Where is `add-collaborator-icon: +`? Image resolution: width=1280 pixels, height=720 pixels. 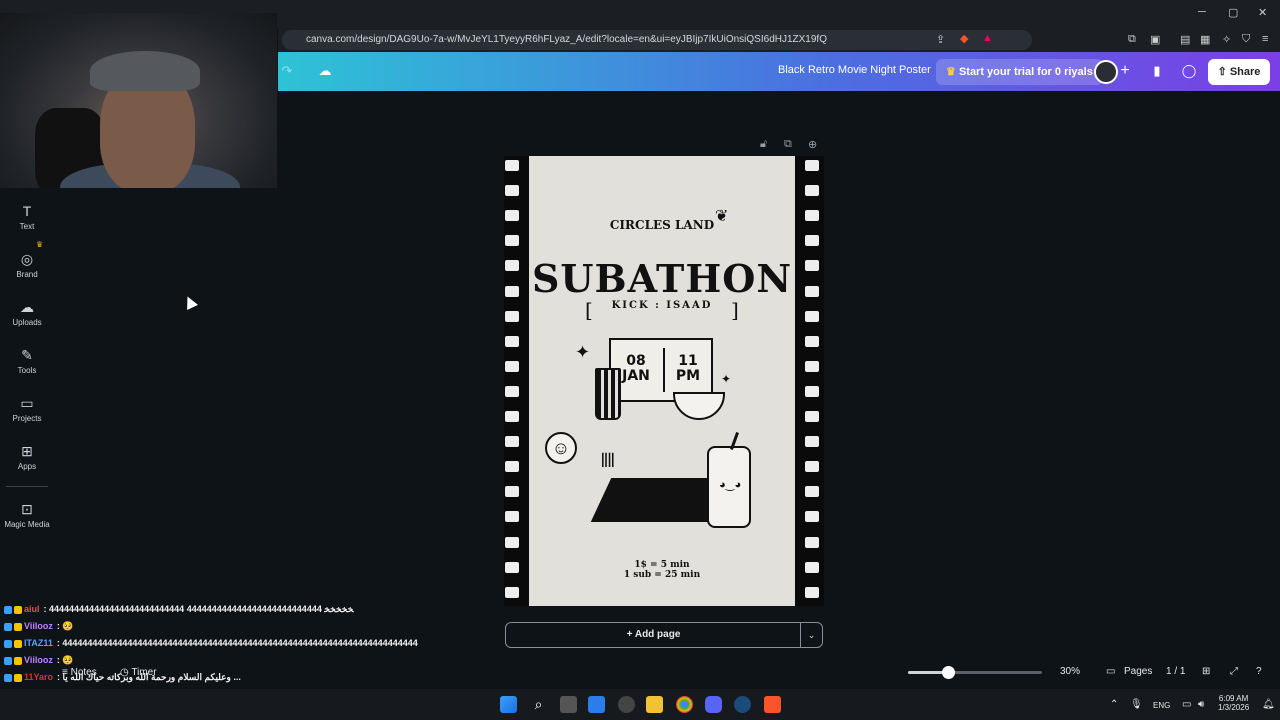 add-collaborator-icon: + is located at coordinates (1125, 71).